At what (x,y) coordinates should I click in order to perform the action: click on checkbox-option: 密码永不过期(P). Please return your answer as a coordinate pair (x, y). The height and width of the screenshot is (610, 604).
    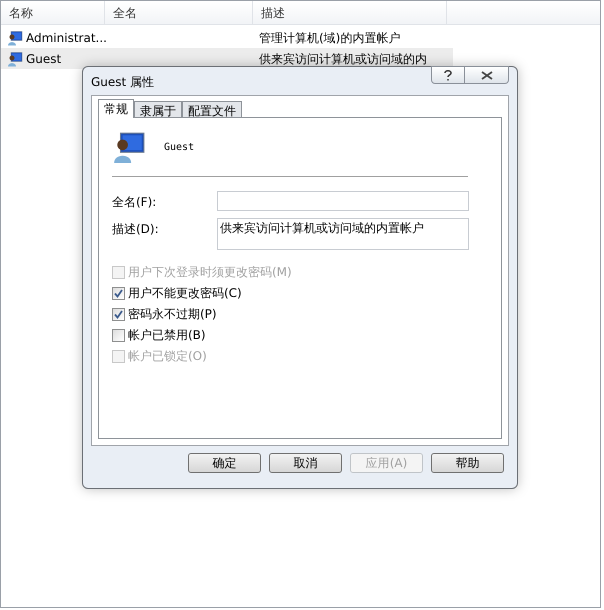
    Looking at the image, I should click on (300, 314).